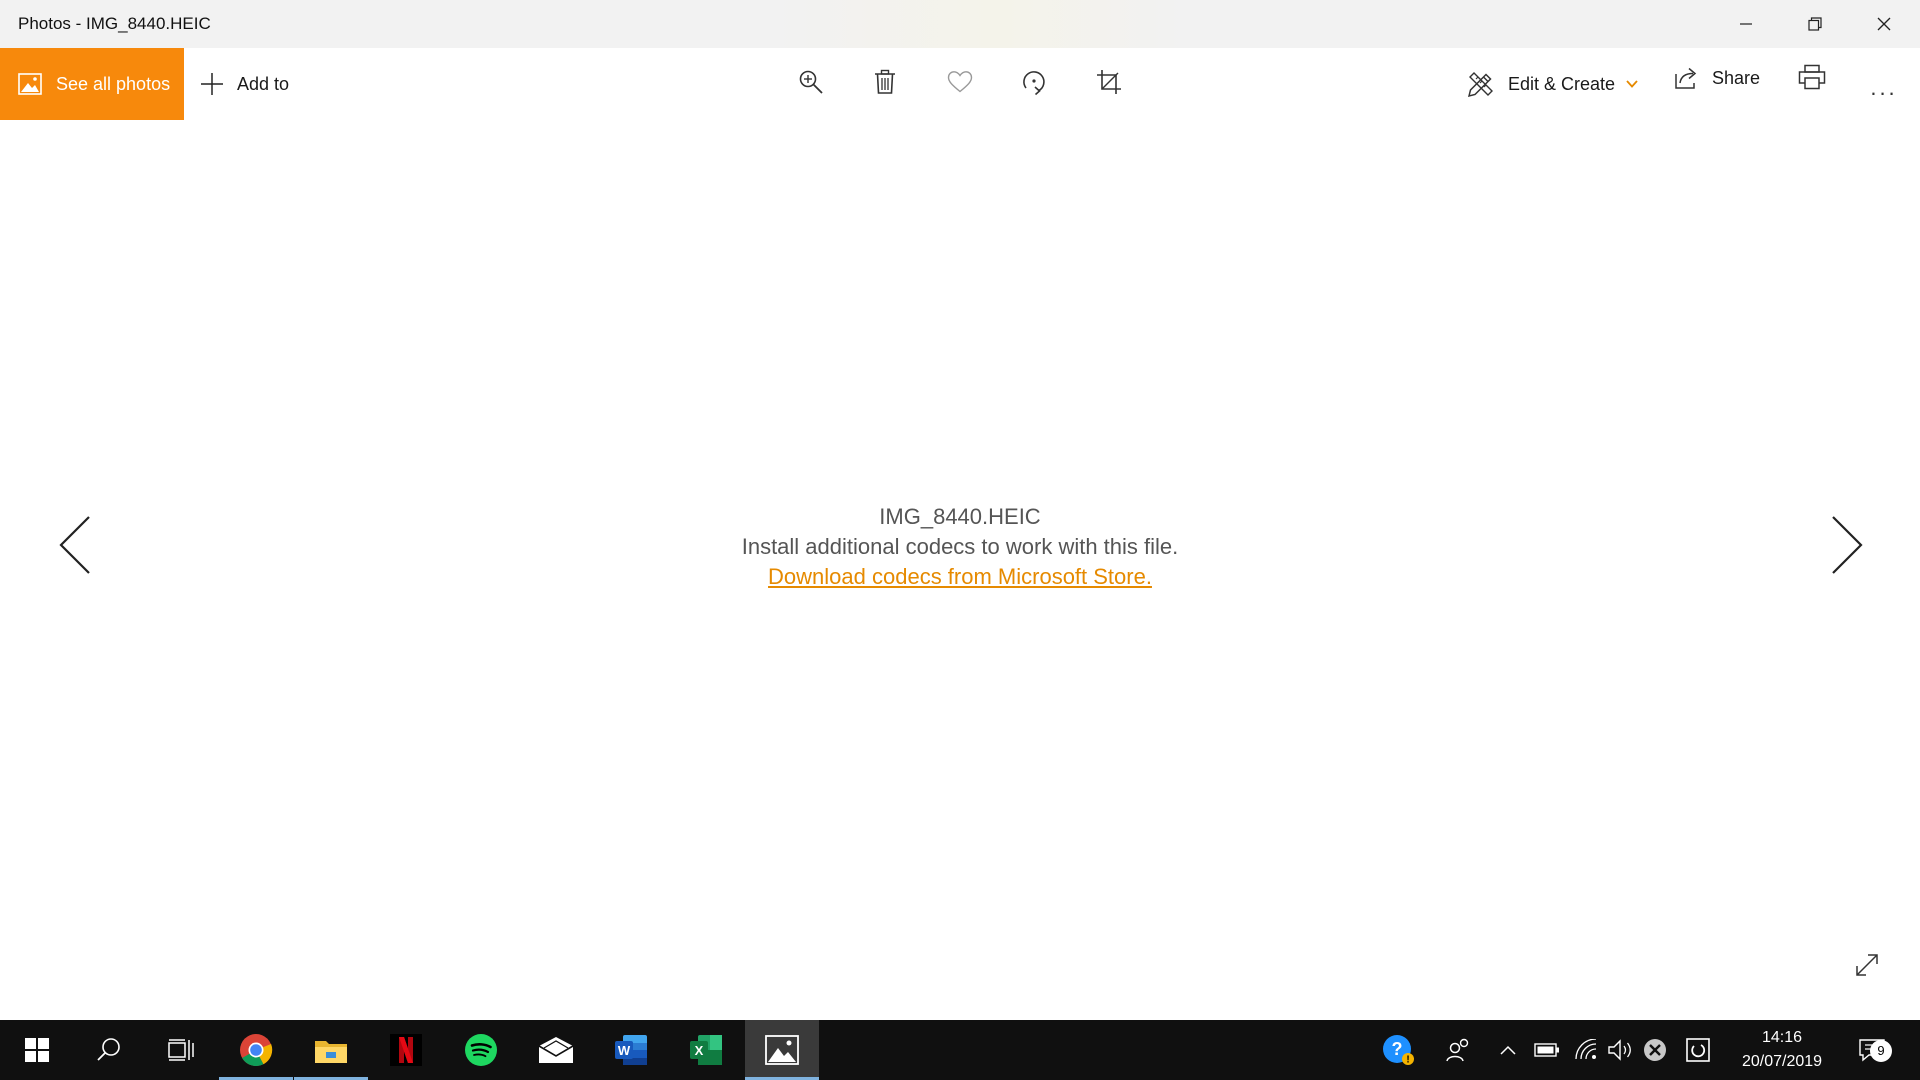 This screenshot has height=1080, width=1920. Describe the element at coordinates (1619, 1050) in the screenshot. I see `volume-icon` at that location.